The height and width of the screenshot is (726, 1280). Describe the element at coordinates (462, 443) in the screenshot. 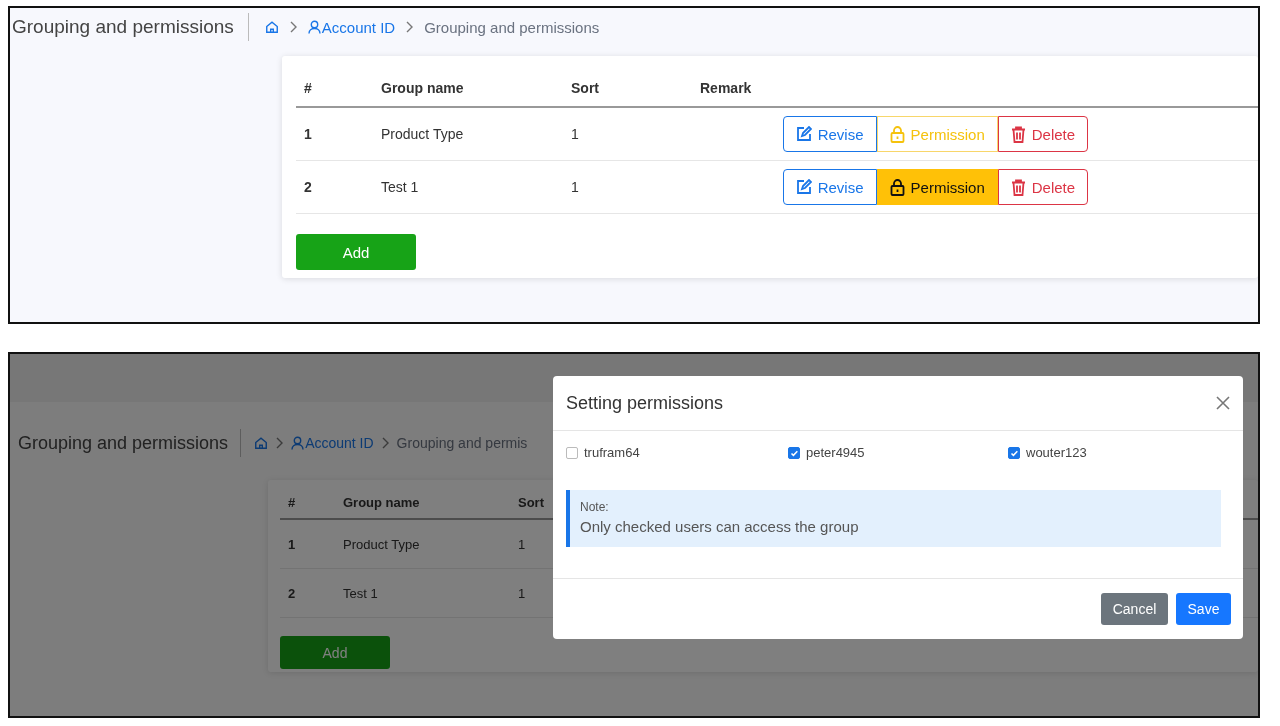

I see `breadcrumb-current: Grouping and permis` at that location.